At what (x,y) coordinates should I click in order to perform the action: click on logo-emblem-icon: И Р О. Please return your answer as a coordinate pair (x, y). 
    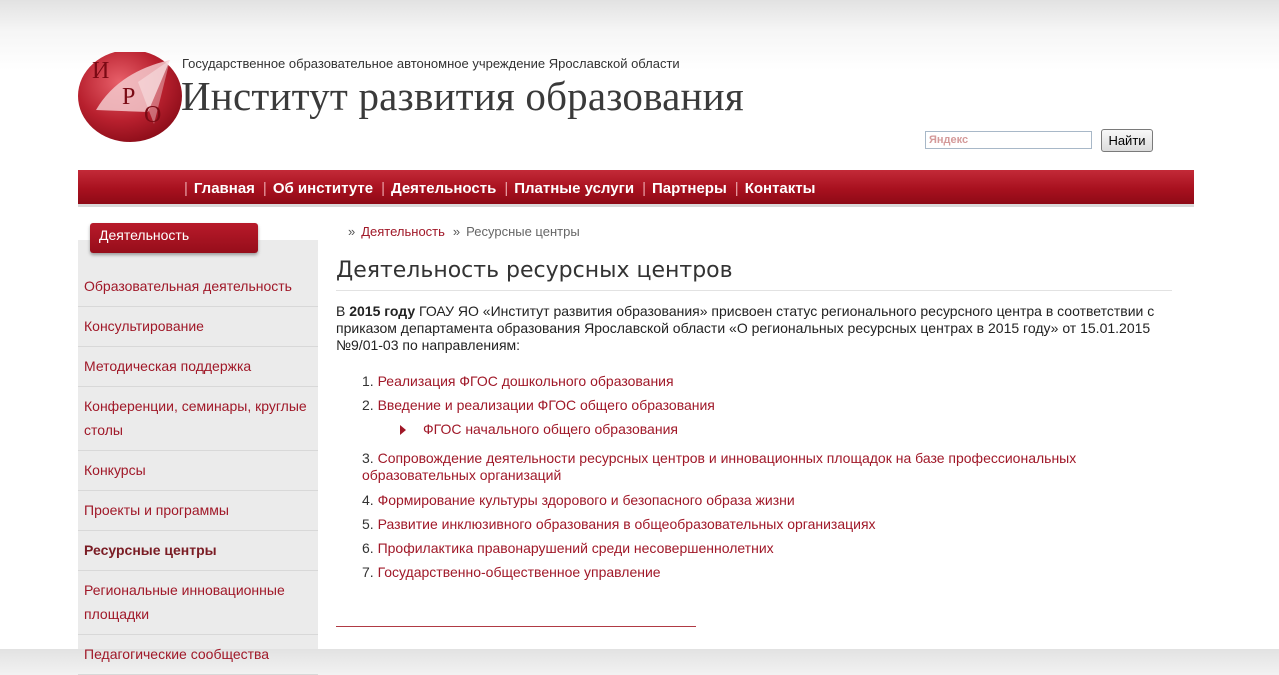
    Looking at the image, I should click on (130, 96).